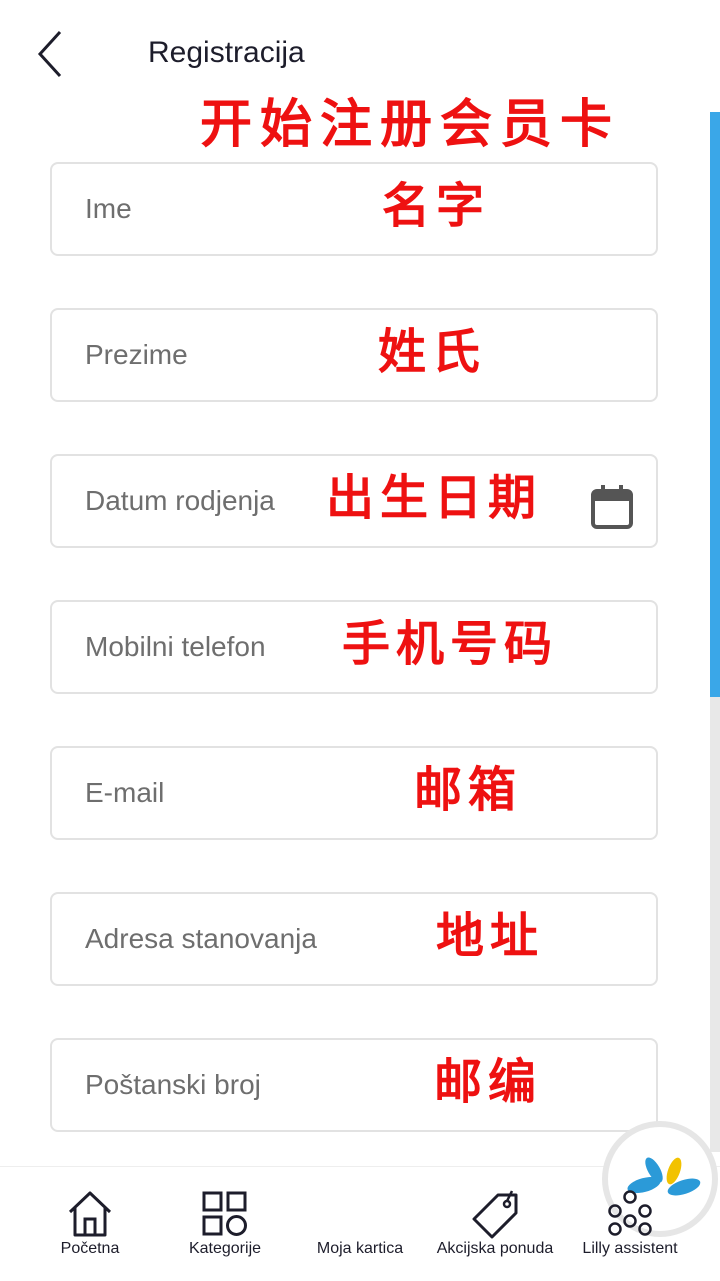 The height and width of the screenshot is (1281, 720). Describe the element at coordinates (136, 354) in the screenshot. I see `last-name-placeholder: Prezime` at that location.